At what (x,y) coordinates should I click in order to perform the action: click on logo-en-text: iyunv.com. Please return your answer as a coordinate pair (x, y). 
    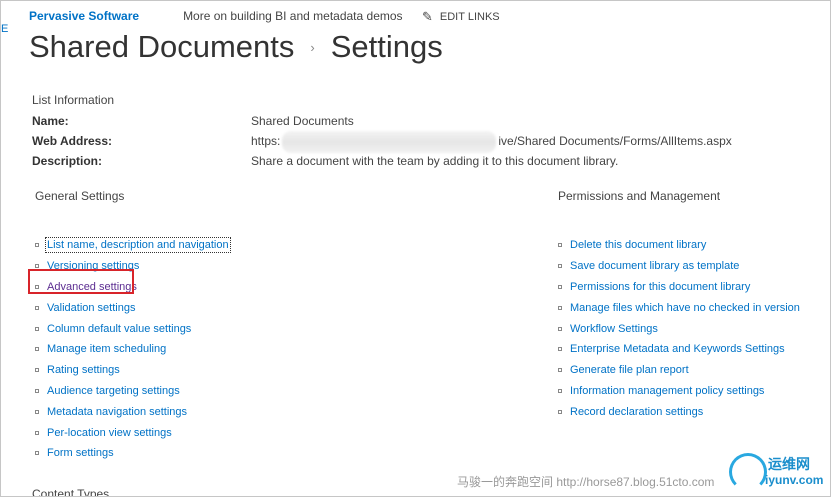
    Looking at the image, I should click on (794, 480).